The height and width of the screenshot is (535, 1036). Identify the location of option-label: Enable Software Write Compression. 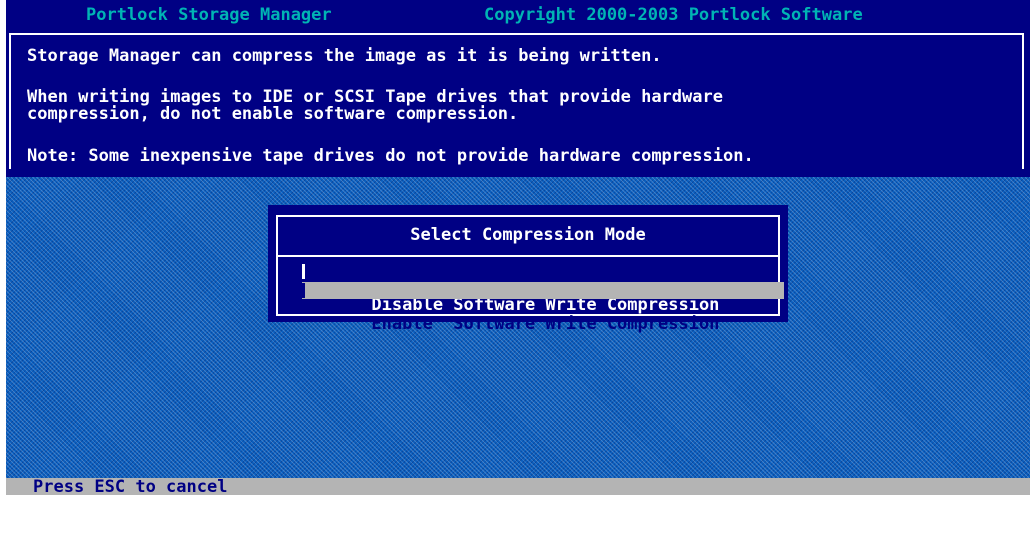
(545, 324).